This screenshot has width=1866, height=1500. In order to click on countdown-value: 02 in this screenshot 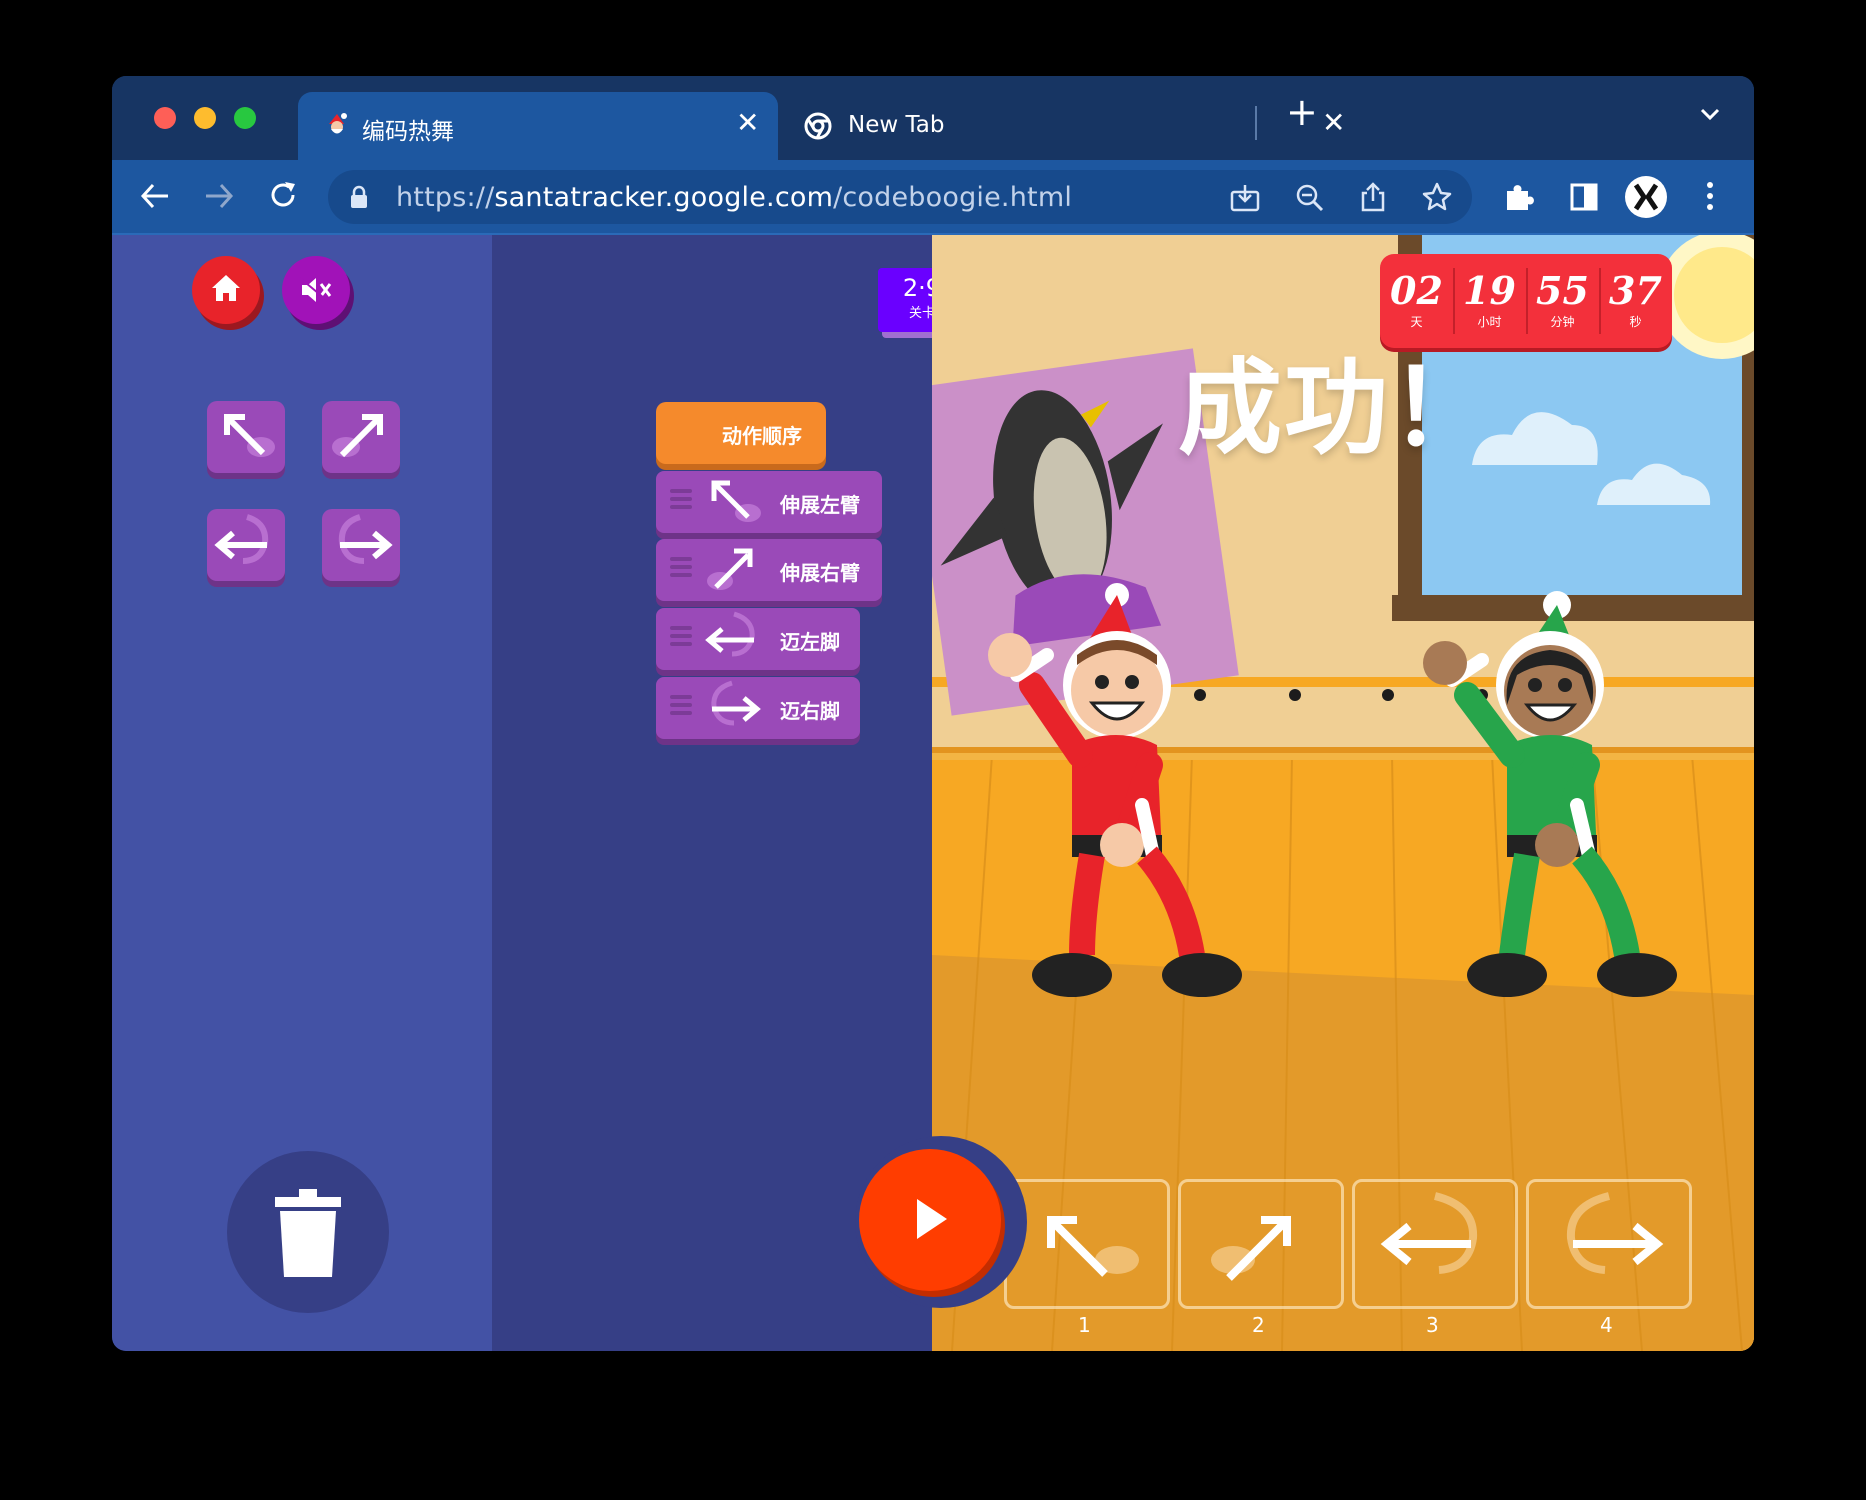, I will do `click(1416, 290)`.